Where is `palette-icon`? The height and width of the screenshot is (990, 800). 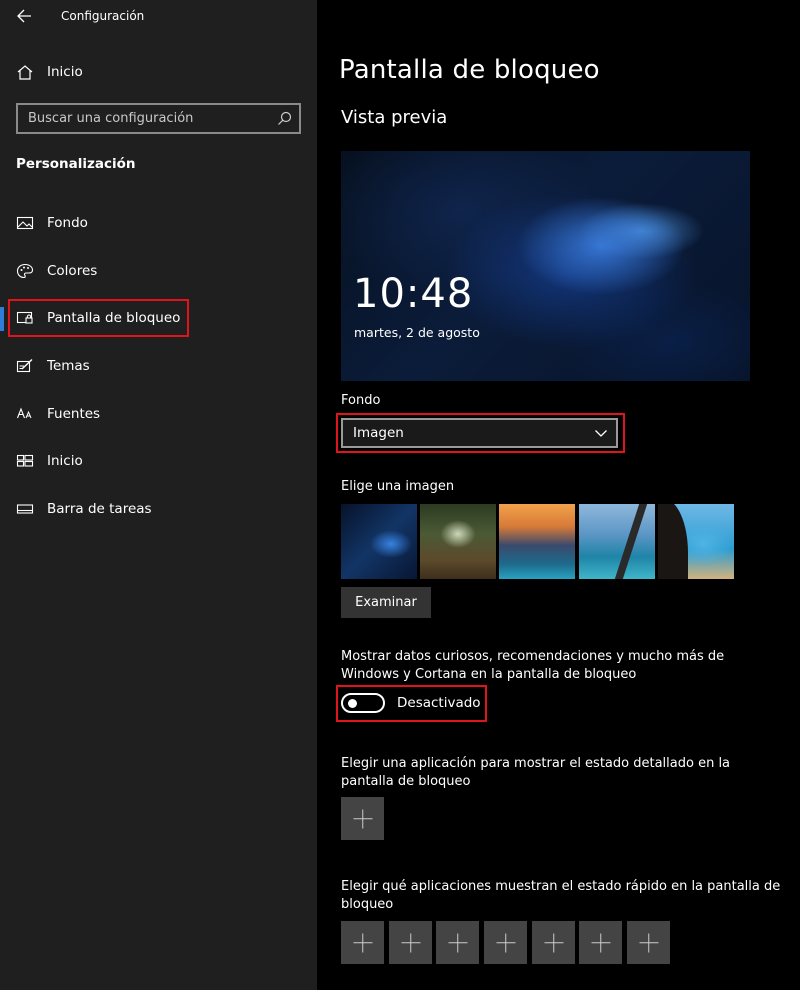 palette-icon is located at coordinates (25, 271).